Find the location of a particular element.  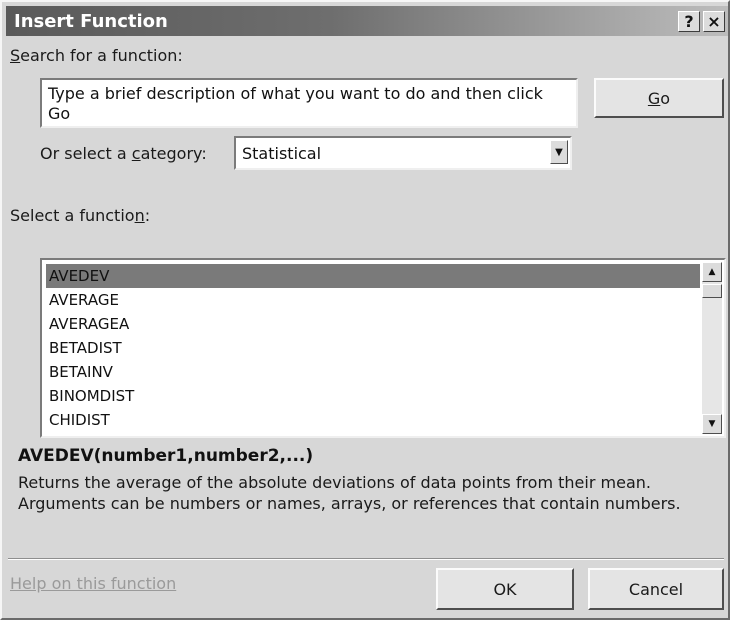

category-label-prefix: Or select a is located at coordinates (86, 153).